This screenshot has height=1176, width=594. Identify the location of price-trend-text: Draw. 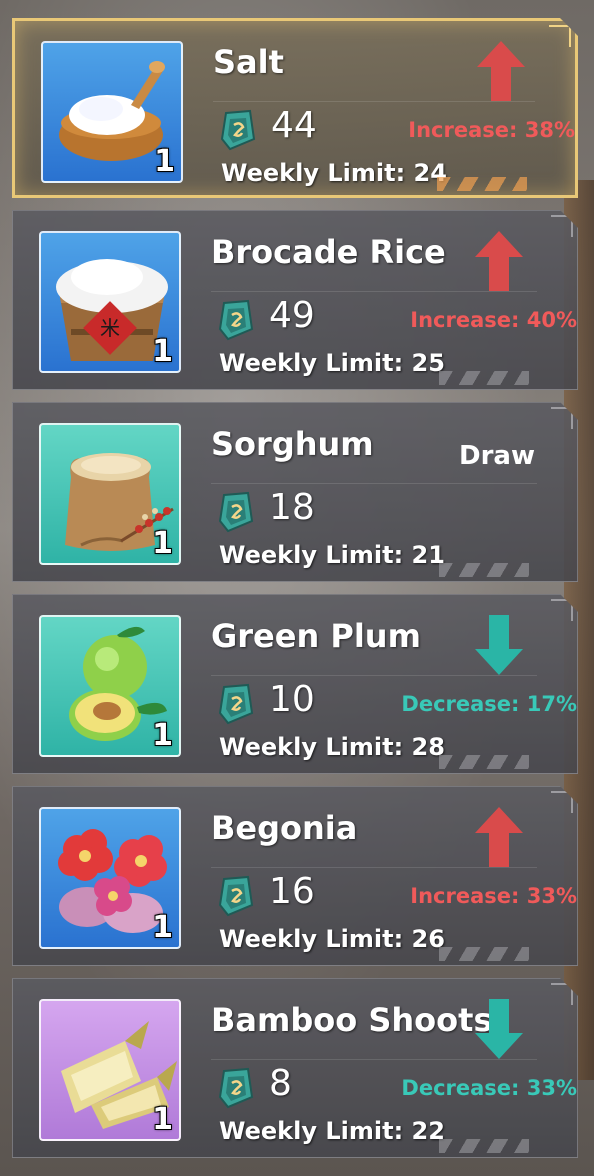
(497, 456).